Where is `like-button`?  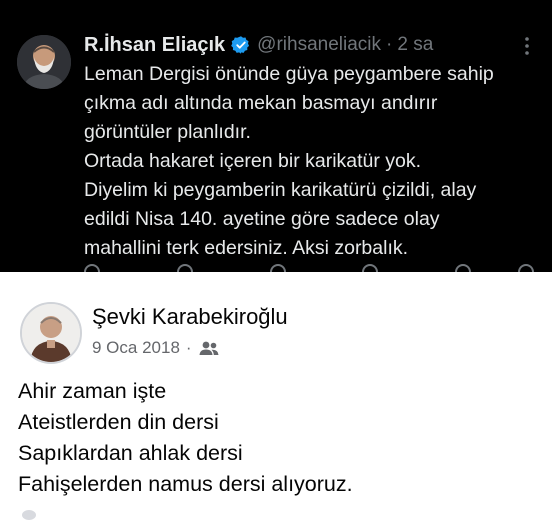 like-button is located at coordinates (292, 268).